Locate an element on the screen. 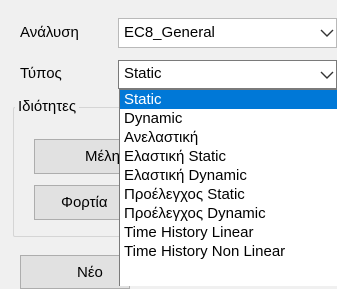 The height and width of the screenshot is (289, 337). dropdown-item-dynamic: Dynamic is located at coordinates (228, 118).